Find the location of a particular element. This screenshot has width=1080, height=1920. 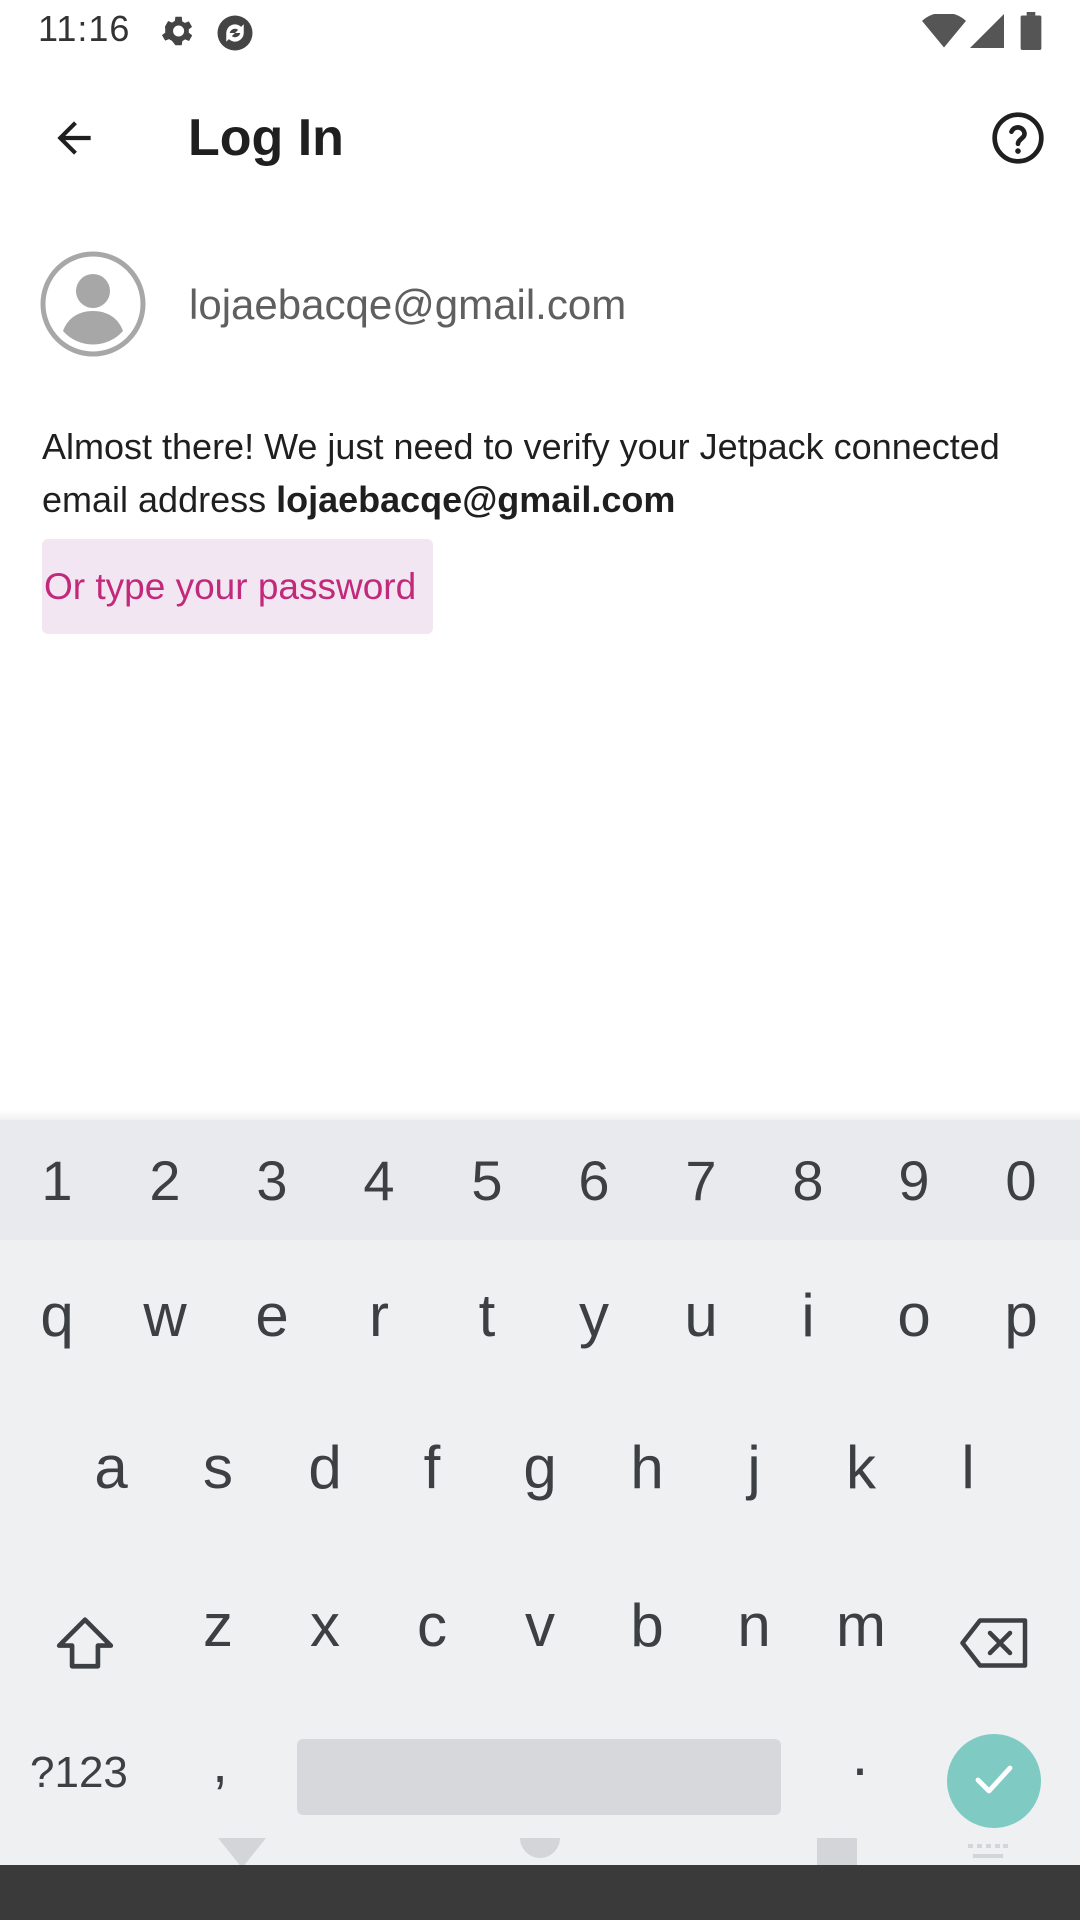

key-p: p is located at coordinates (1021, 1315).